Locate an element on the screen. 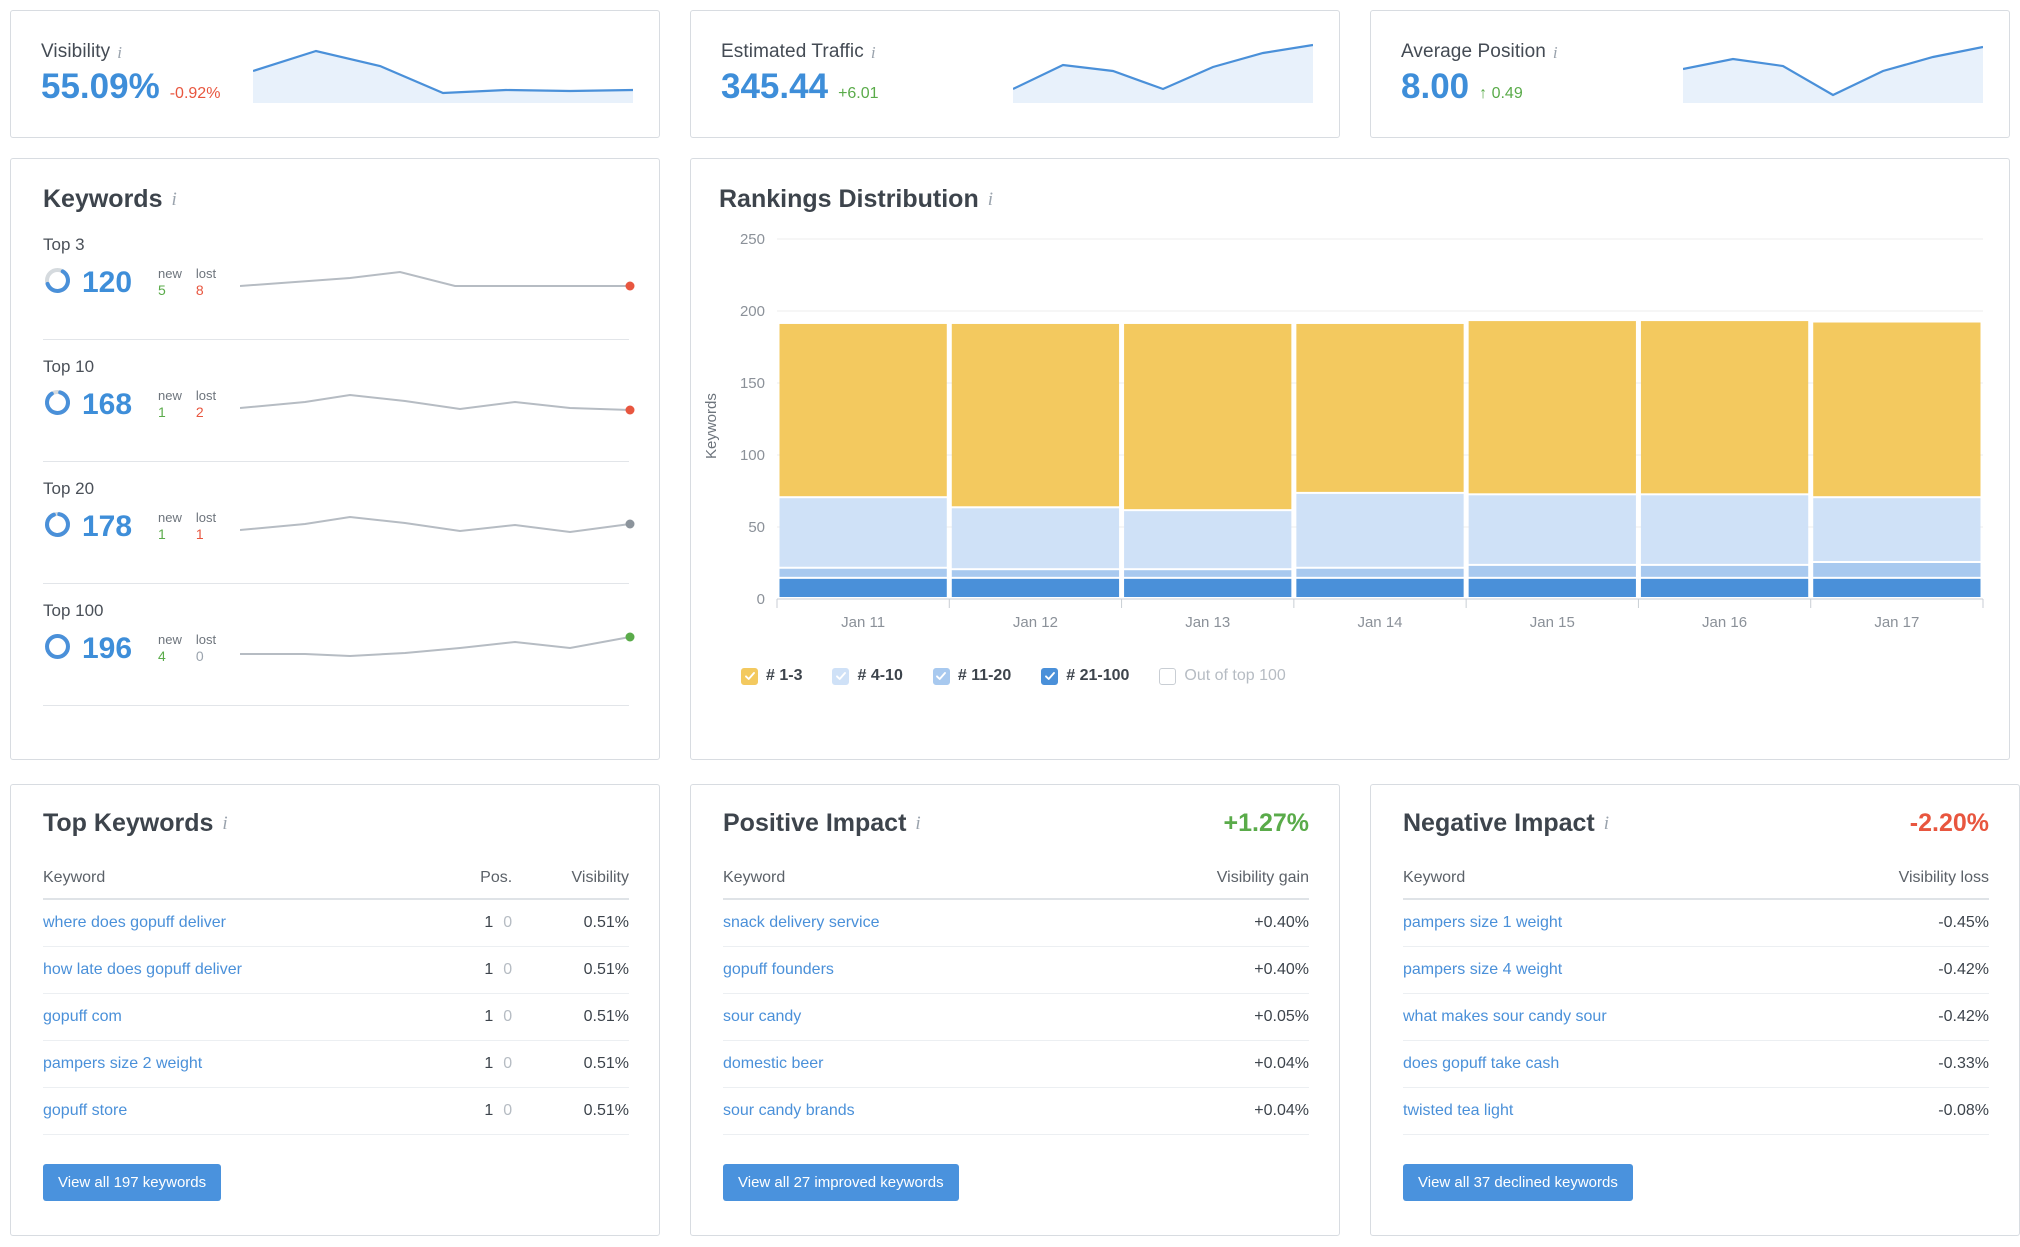 The width and height of the screenshot is (2020, 1247). top-keywords-title: Top Keywords i is located at coordinates (135, 823).